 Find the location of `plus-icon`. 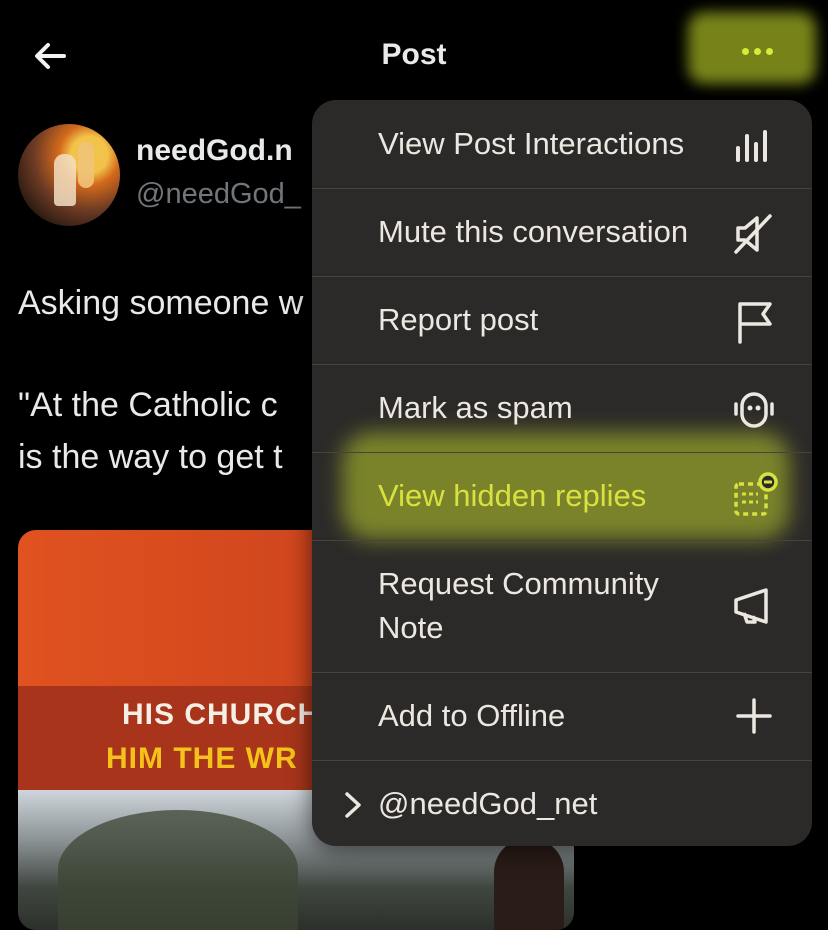

plus-icon is located at coordinates (754, 716).